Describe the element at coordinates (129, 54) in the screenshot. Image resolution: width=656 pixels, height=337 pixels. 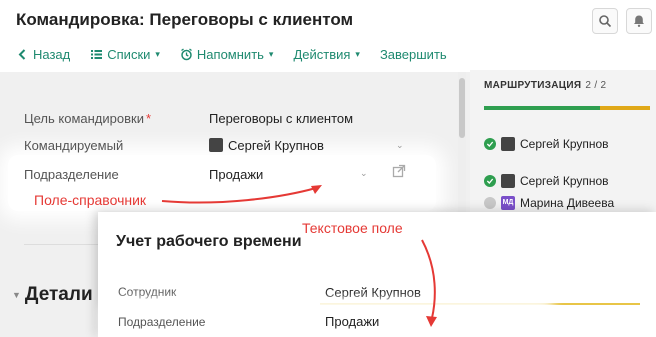
I see `lists-label: Списки` at that location.